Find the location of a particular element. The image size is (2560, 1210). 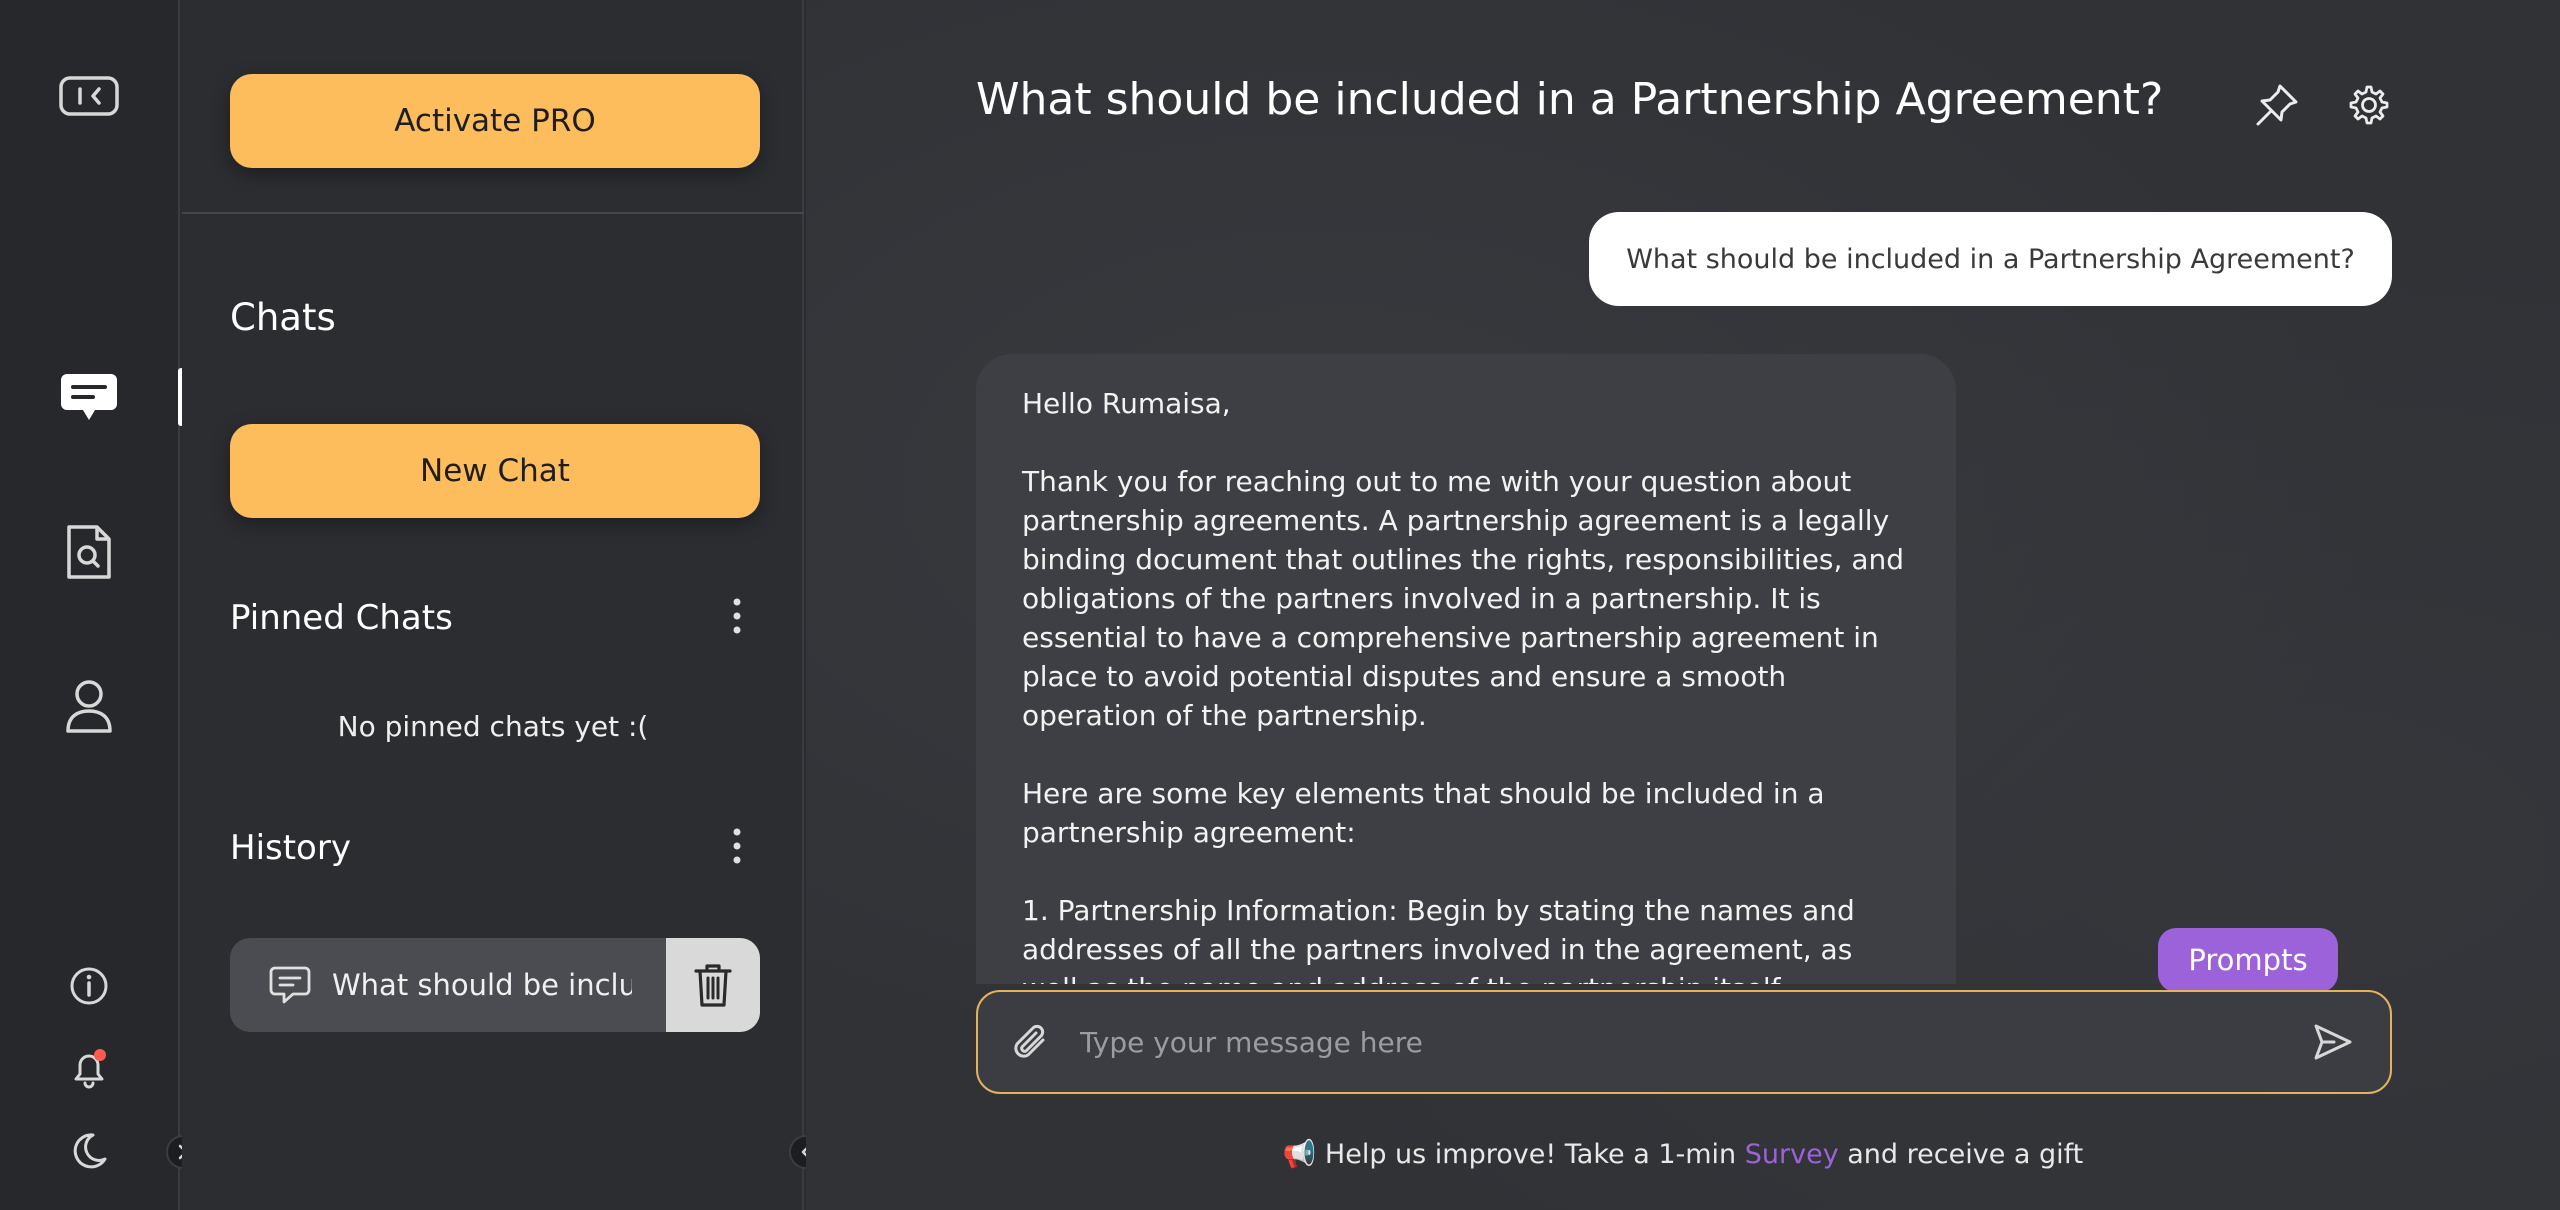

message-composer is located at coordinates (1684, 1042).